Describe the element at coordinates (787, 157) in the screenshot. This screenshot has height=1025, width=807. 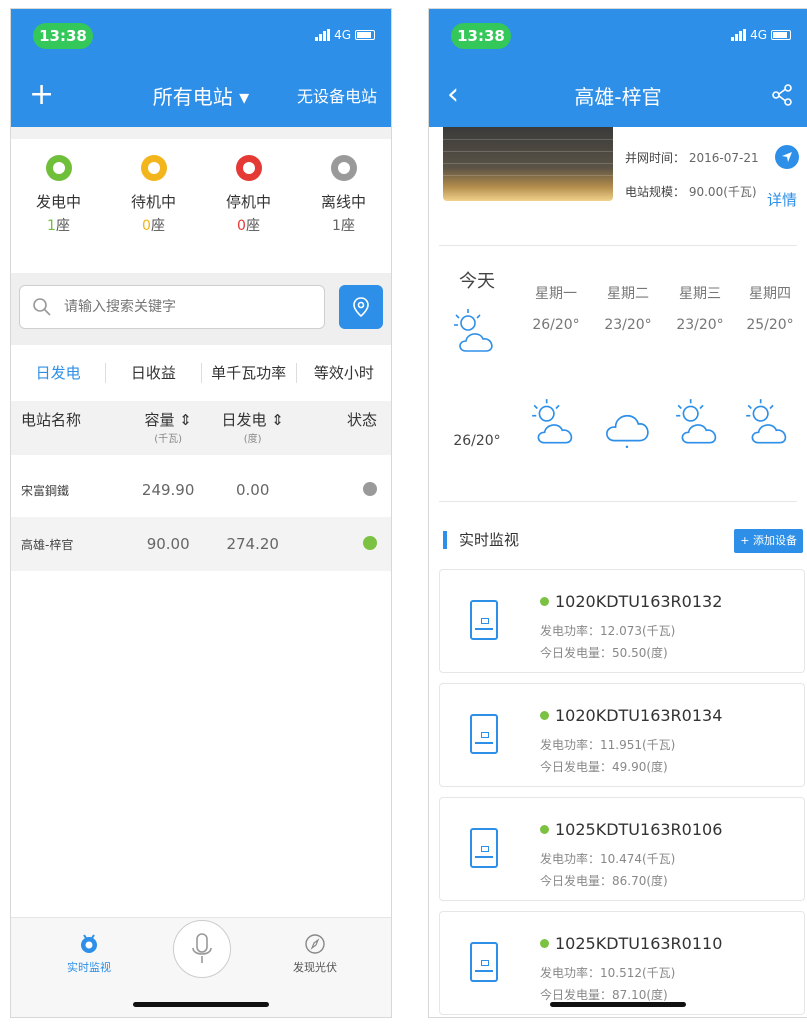
I see `navigate-button` at that location.